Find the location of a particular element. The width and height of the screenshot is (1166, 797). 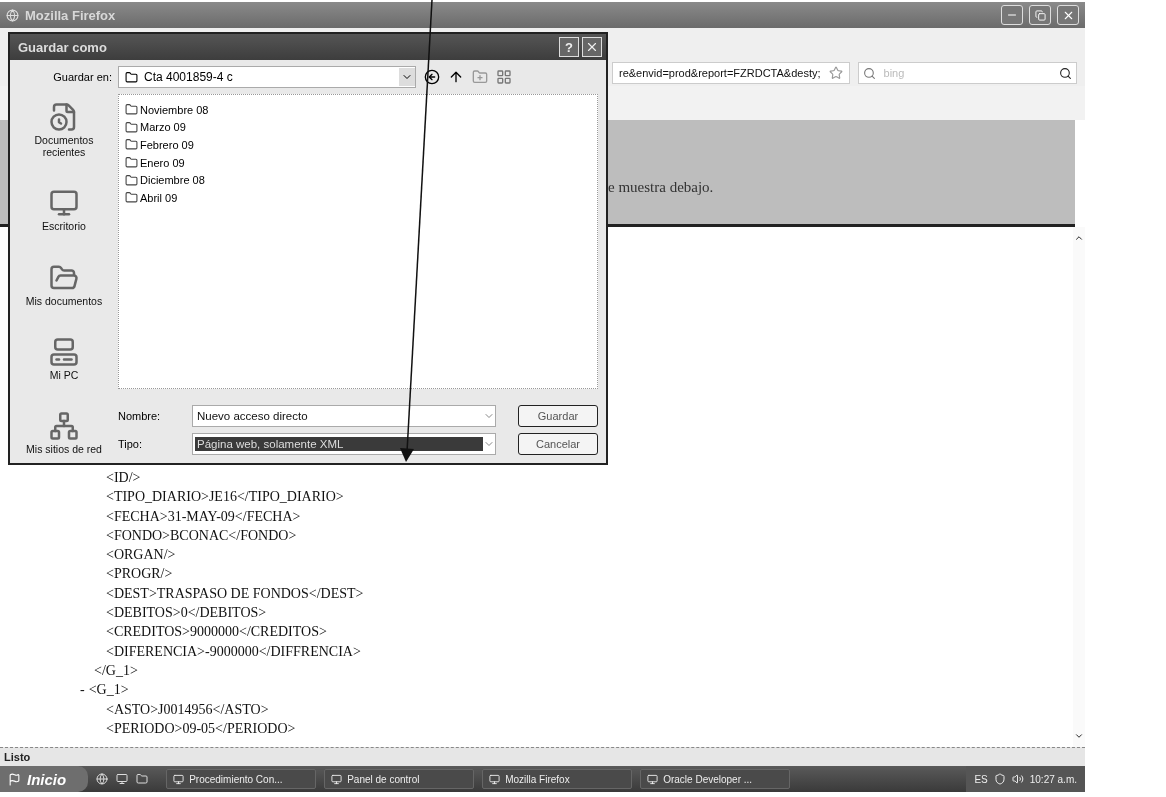

restore-button is located at coordinates (1040, 15).